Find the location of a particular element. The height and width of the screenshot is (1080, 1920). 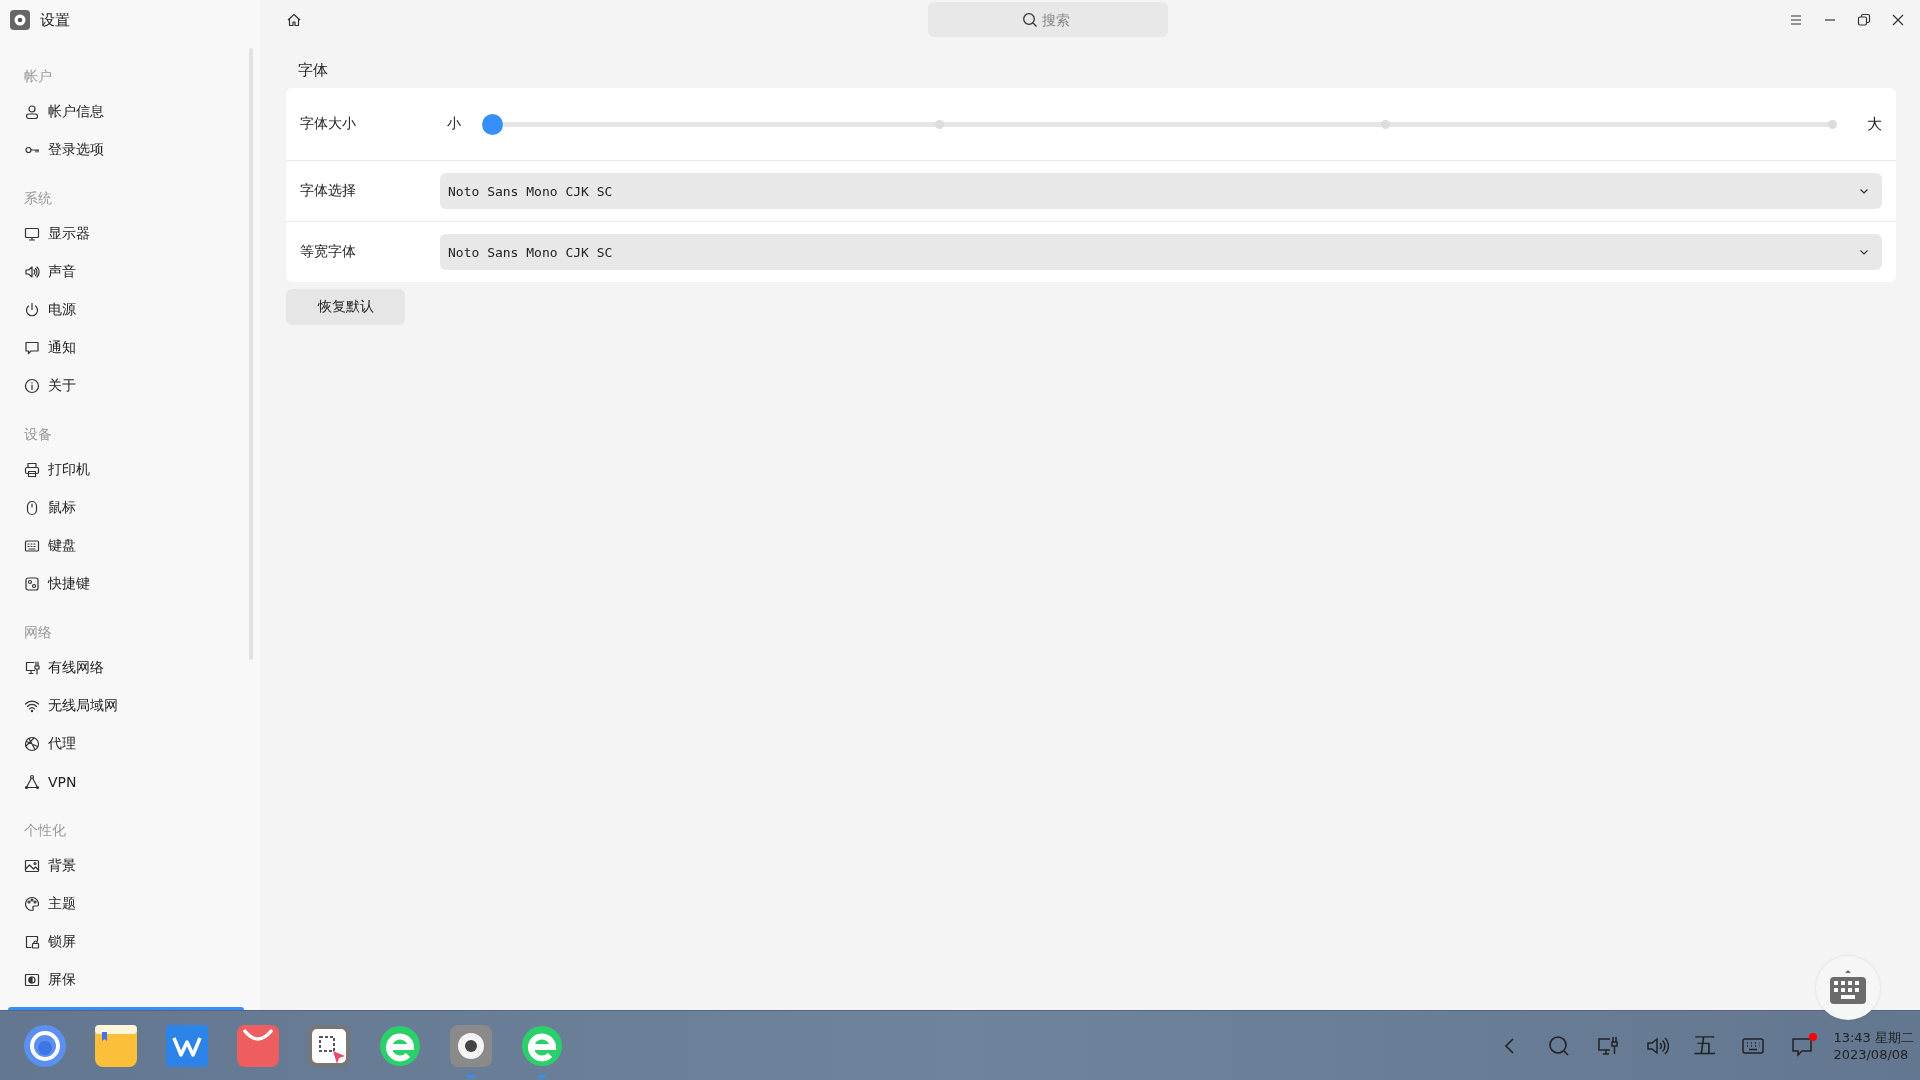

sidebar-item: 主题 is located at coordinates (125, 904).